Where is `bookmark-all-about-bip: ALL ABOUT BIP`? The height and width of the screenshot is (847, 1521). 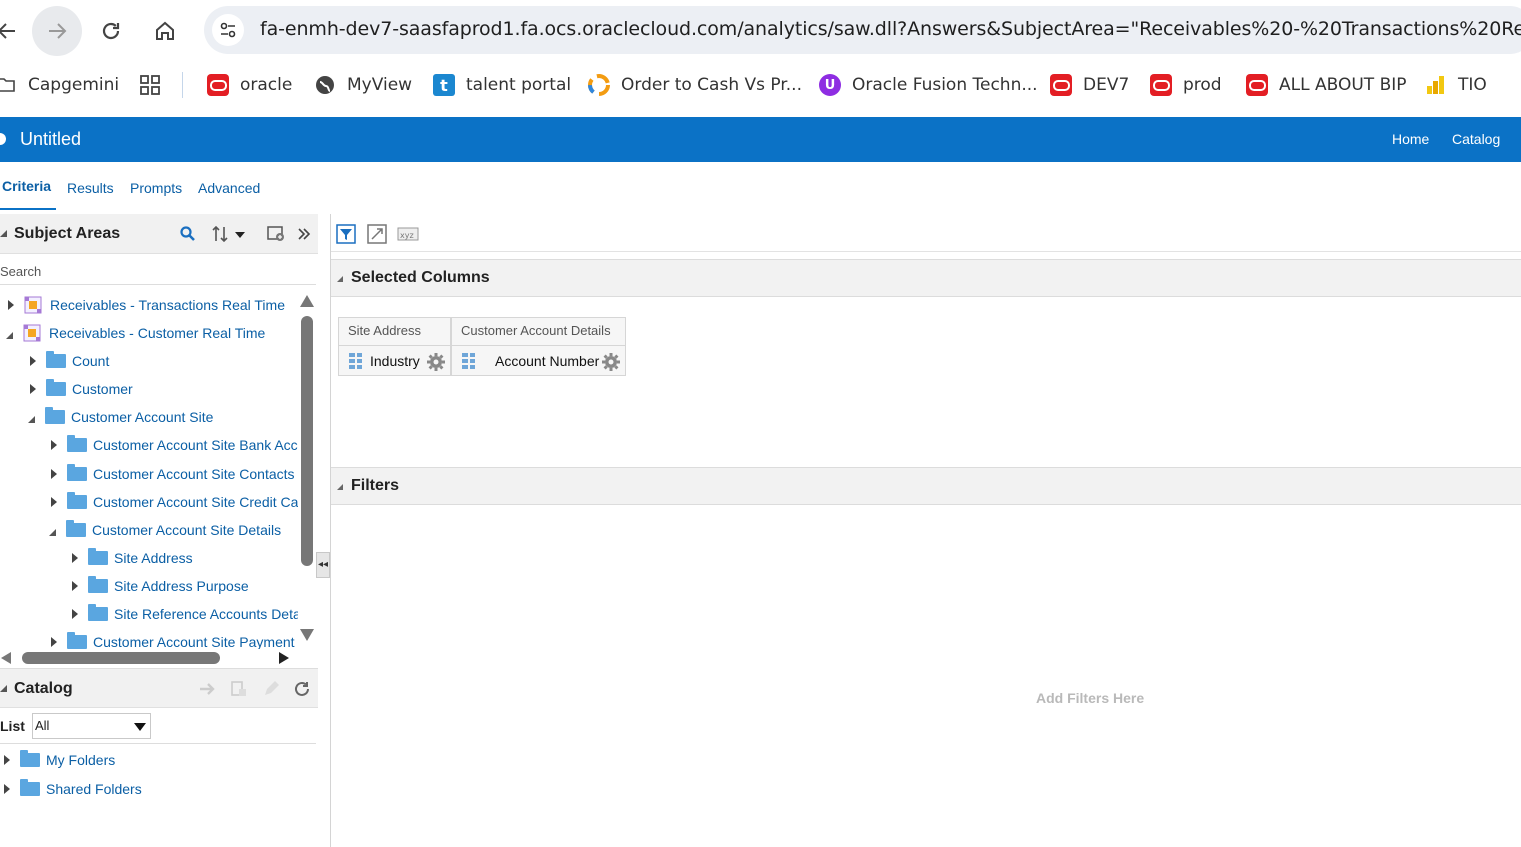 bookmark-all-about-bip: ALL ABOUT BIP is located at coordinates (1326, 85).